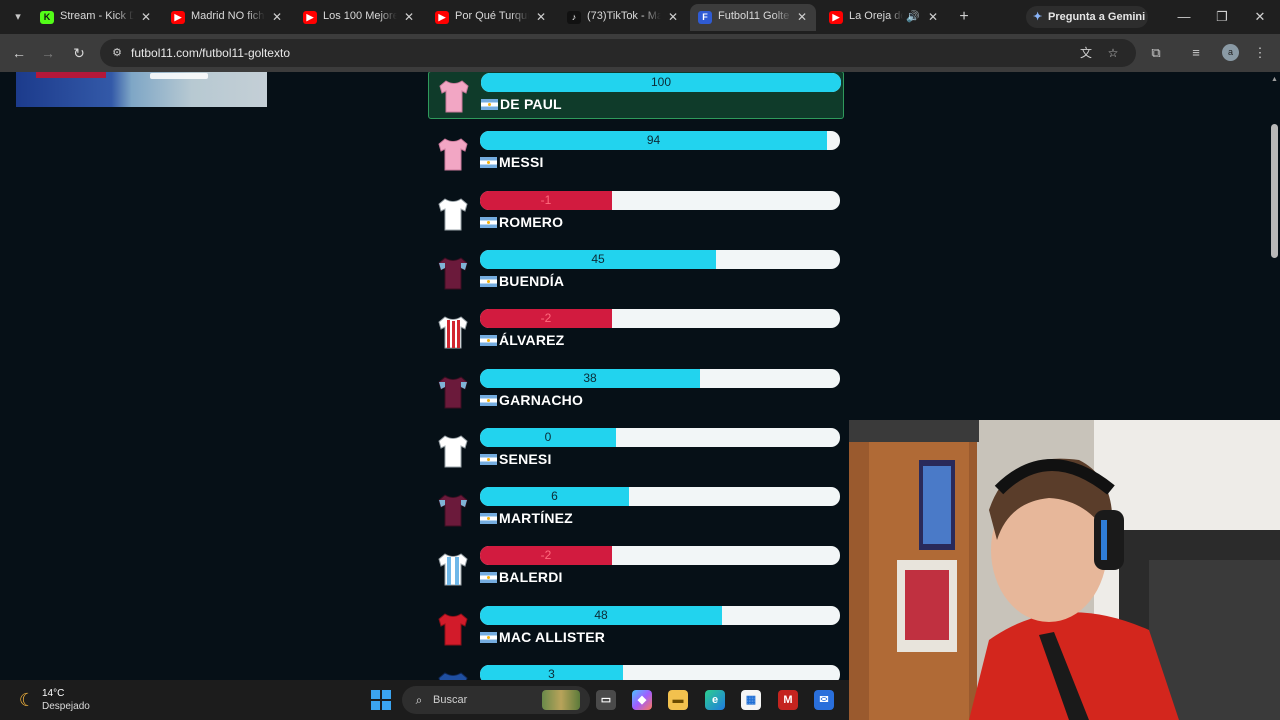  Describe the element at coordinates (636, 672) in the screenshot. I see `player-row: 3` at that location.